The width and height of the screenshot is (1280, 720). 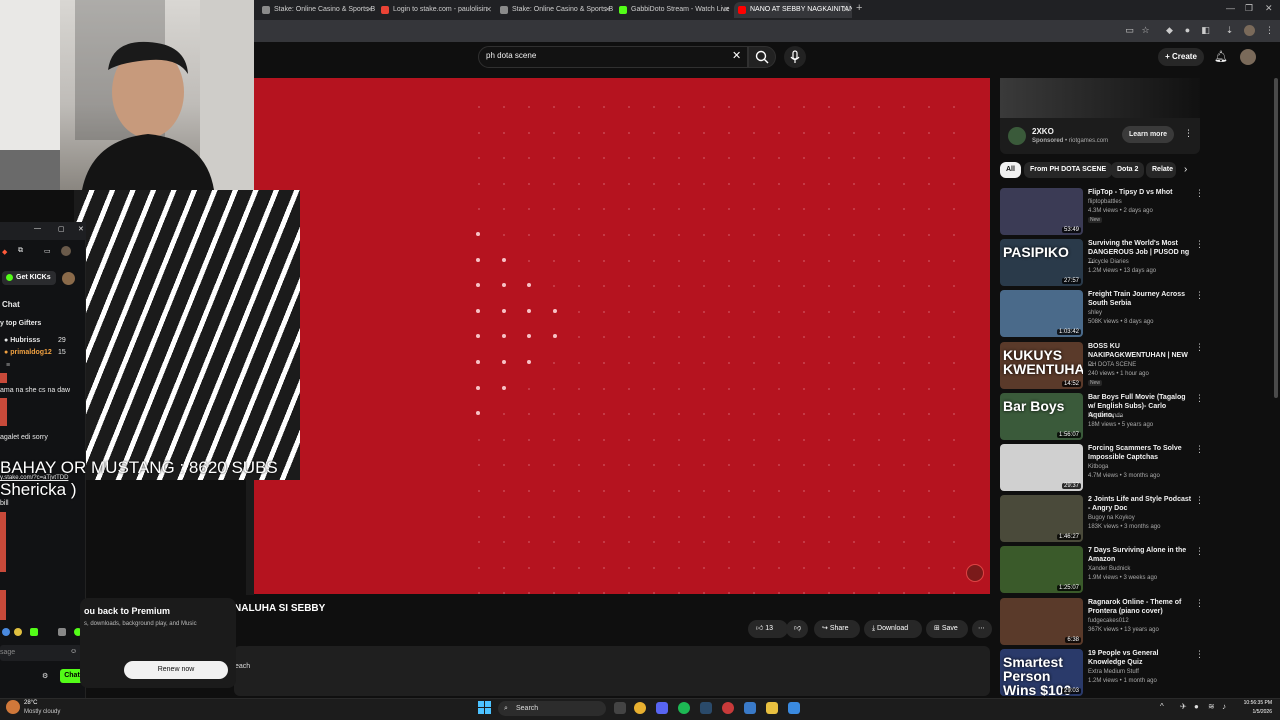 I want to click on ad-banner, so click(x=1100, y=98).